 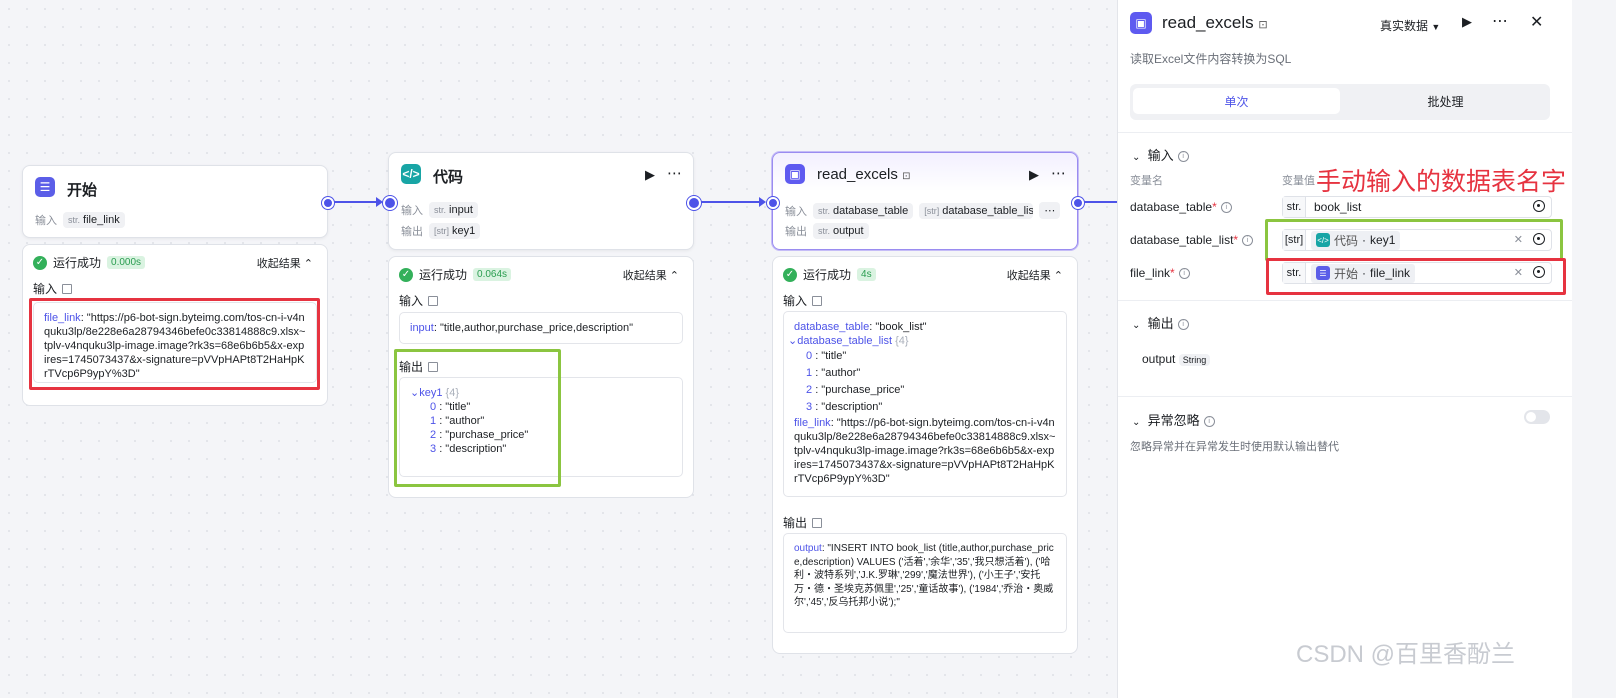 What do you see at coordinates (694, 203) in the screenshot?
I see `code-out-port` at bounding box center [694, 203].